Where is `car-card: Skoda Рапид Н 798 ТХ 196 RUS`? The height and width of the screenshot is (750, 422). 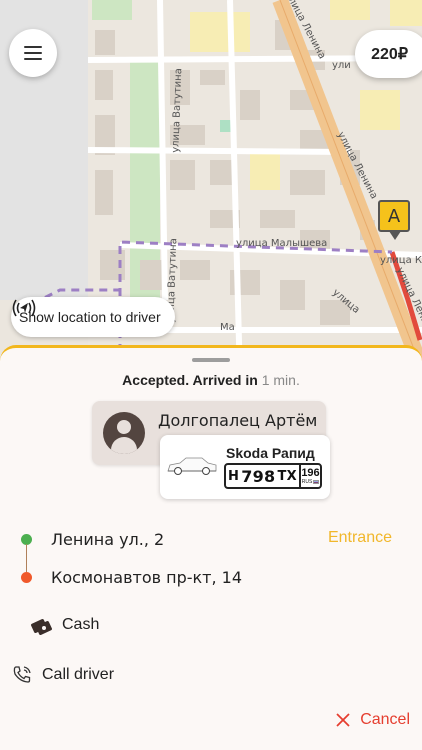
car-card: Skoda Рапид Н 798 ТХ 196 RUS is located at coordinates (245, 467).